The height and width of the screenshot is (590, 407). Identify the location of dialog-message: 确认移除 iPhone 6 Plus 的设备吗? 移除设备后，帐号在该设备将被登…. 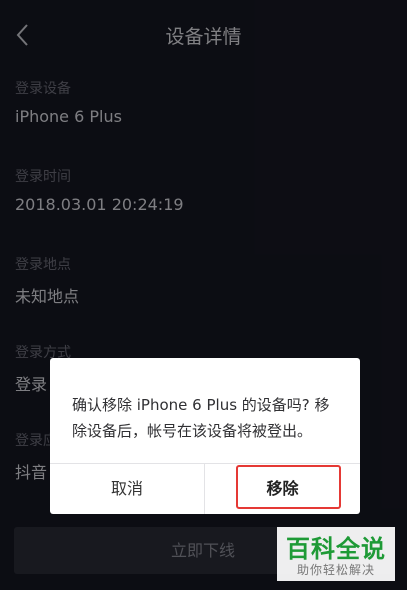
(201, 418).